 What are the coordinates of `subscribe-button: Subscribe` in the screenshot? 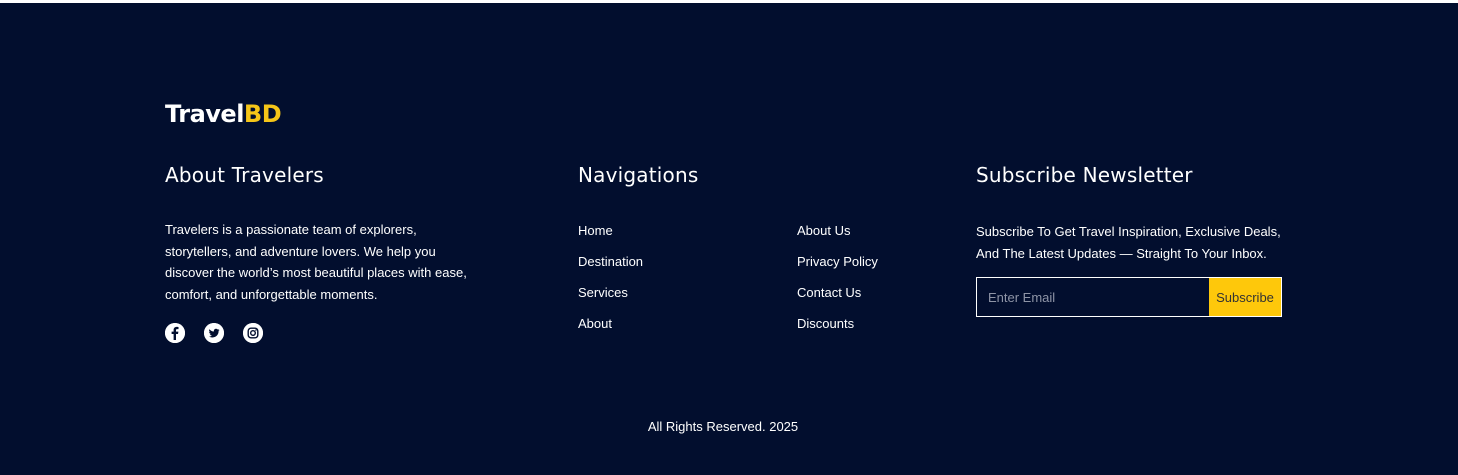 It's located at (1245, 297).